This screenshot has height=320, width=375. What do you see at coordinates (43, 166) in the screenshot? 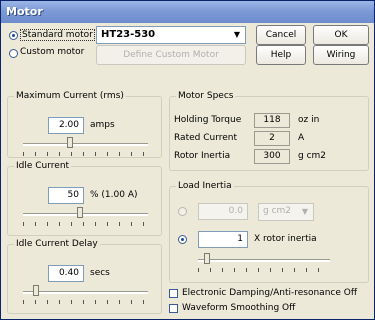
I see `idle-current-title: Idle Current` at bounding box center [43, 166].